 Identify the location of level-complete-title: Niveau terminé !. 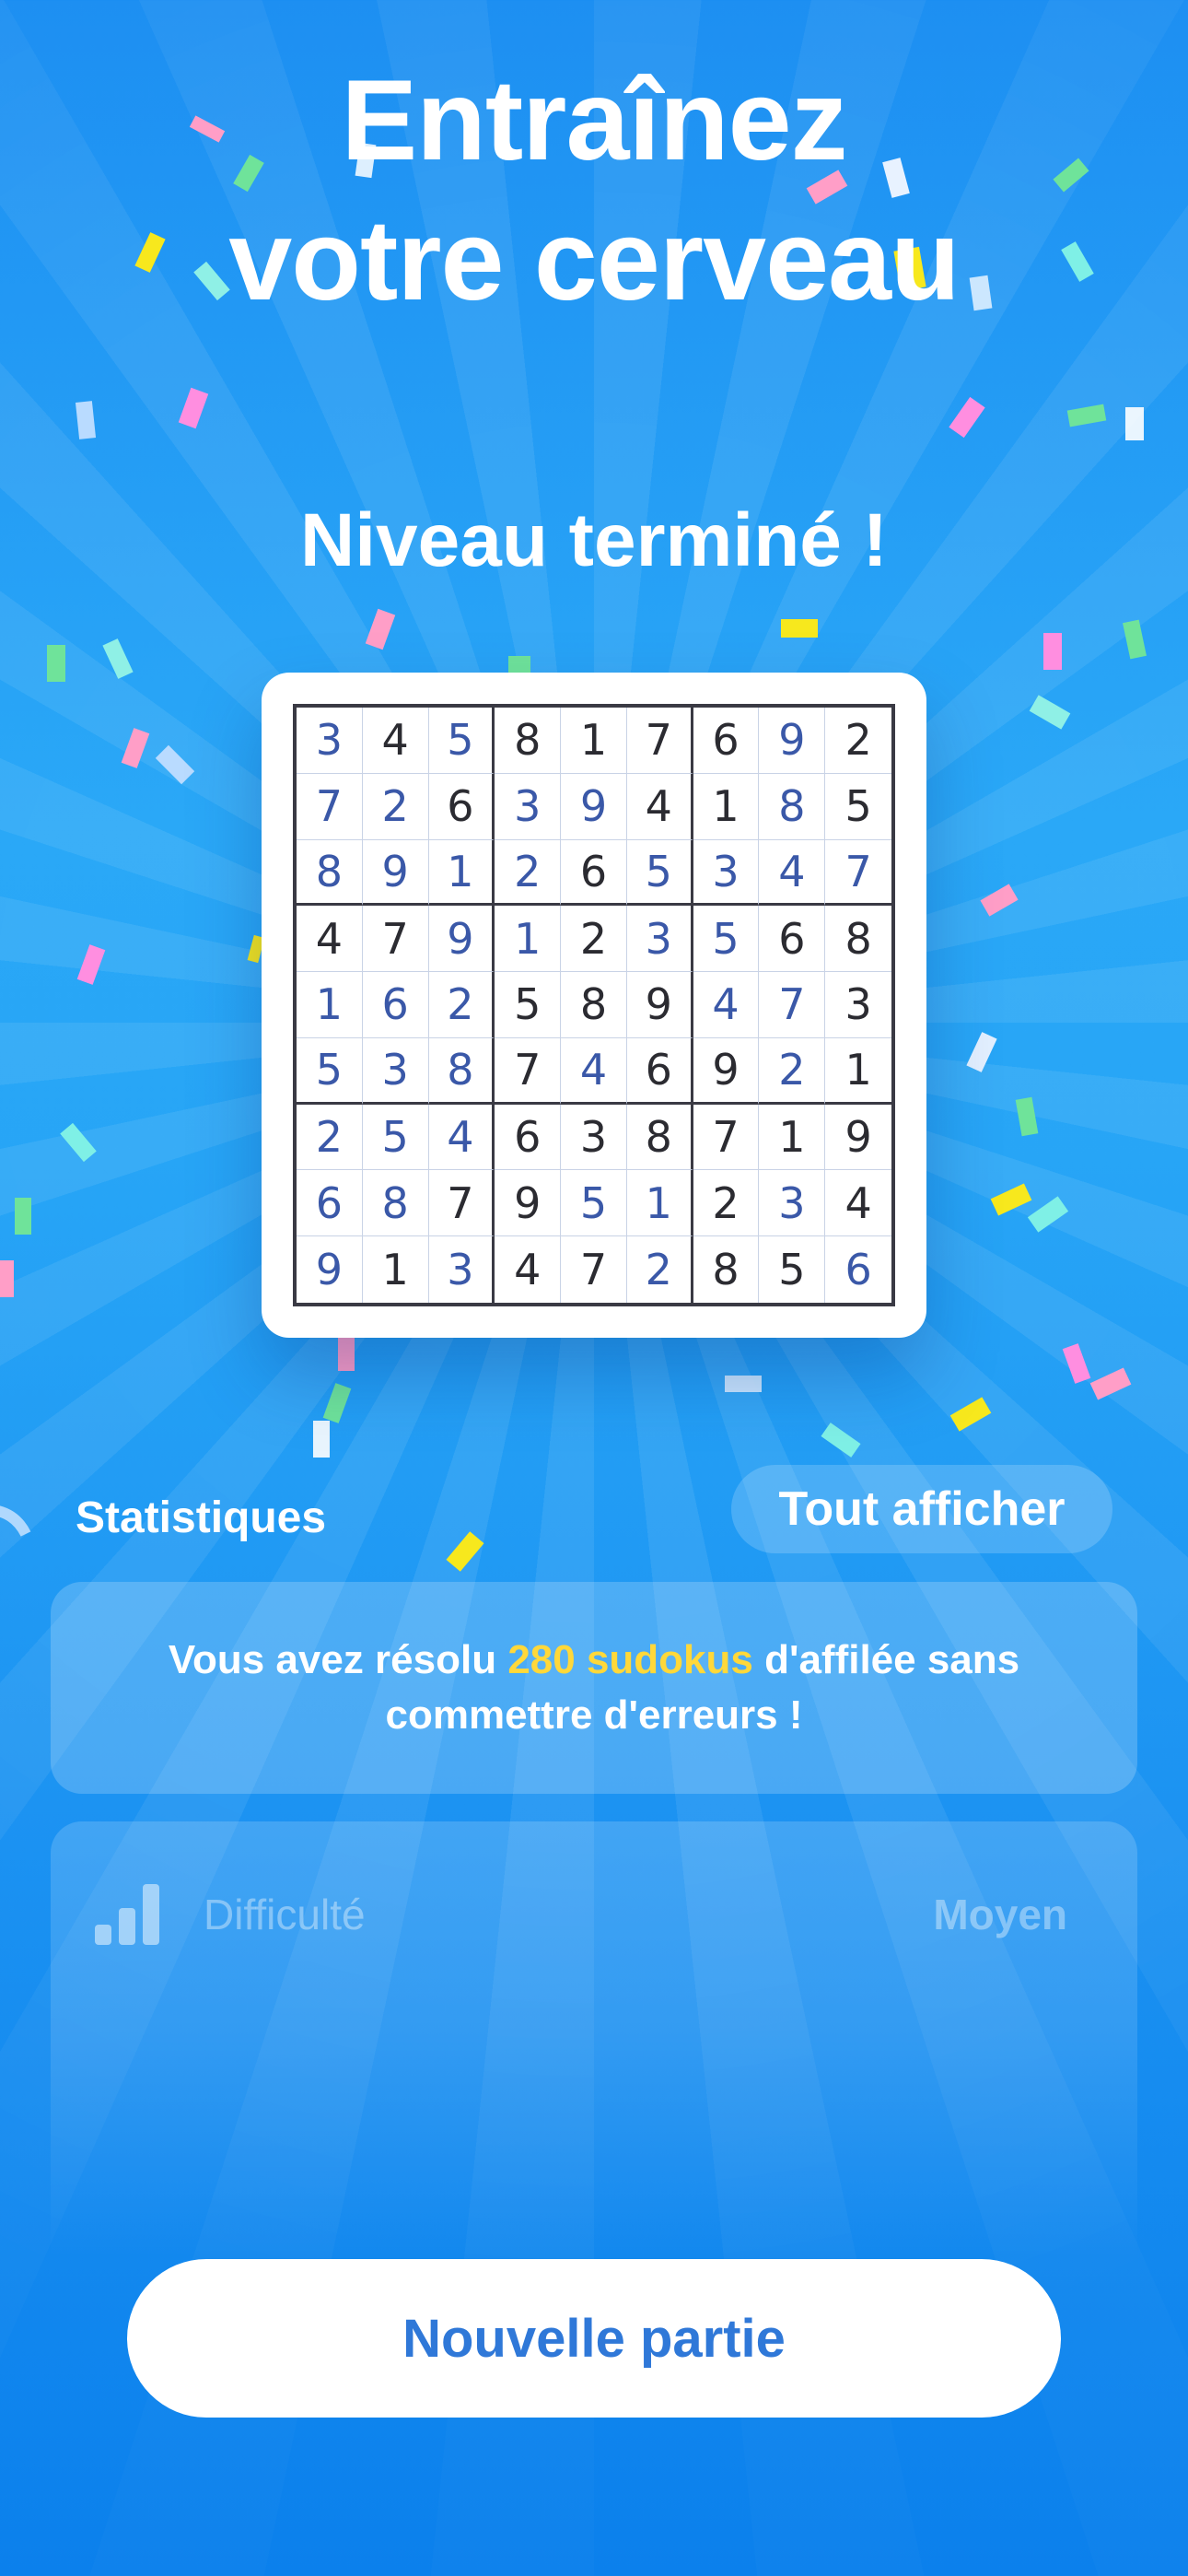
(594, 540).